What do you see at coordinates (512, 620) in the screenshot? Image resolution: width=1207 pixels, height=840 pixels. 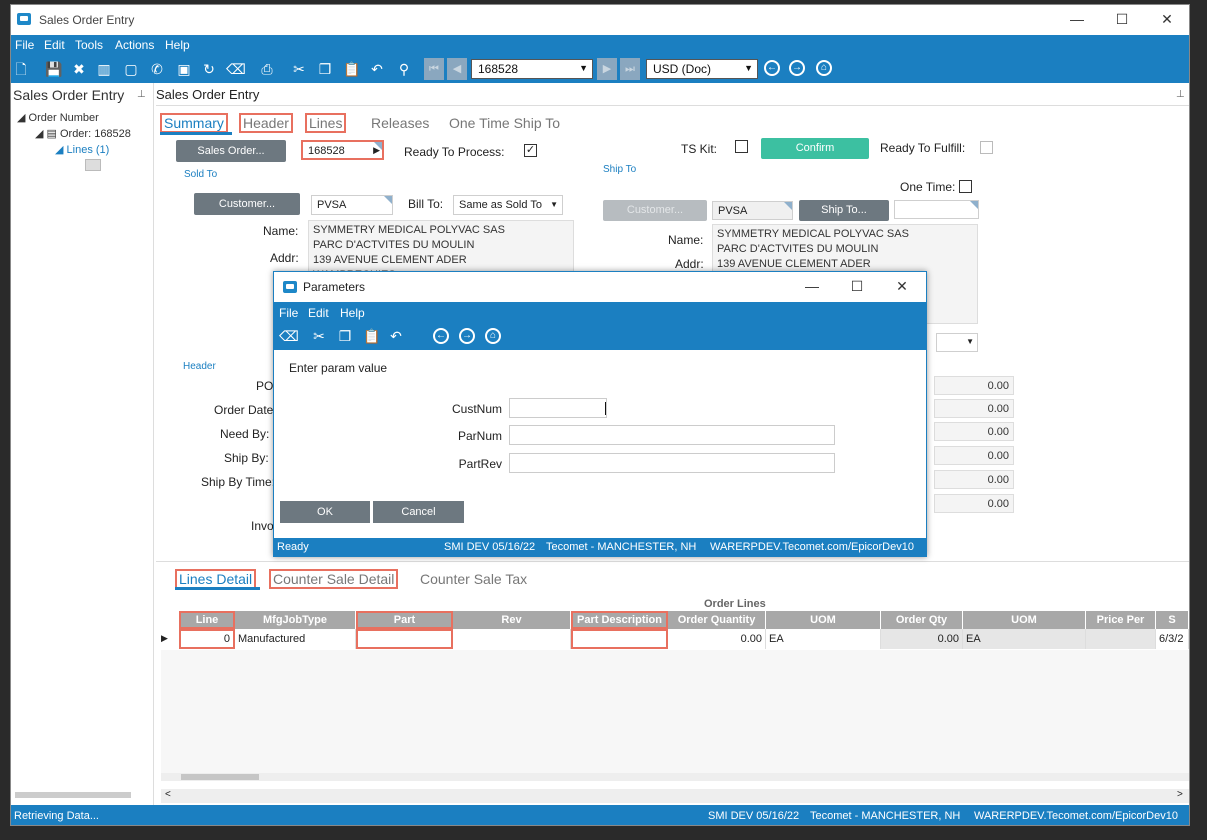 I see `col-header-rev: Rev` at bounding box center [512, 620].